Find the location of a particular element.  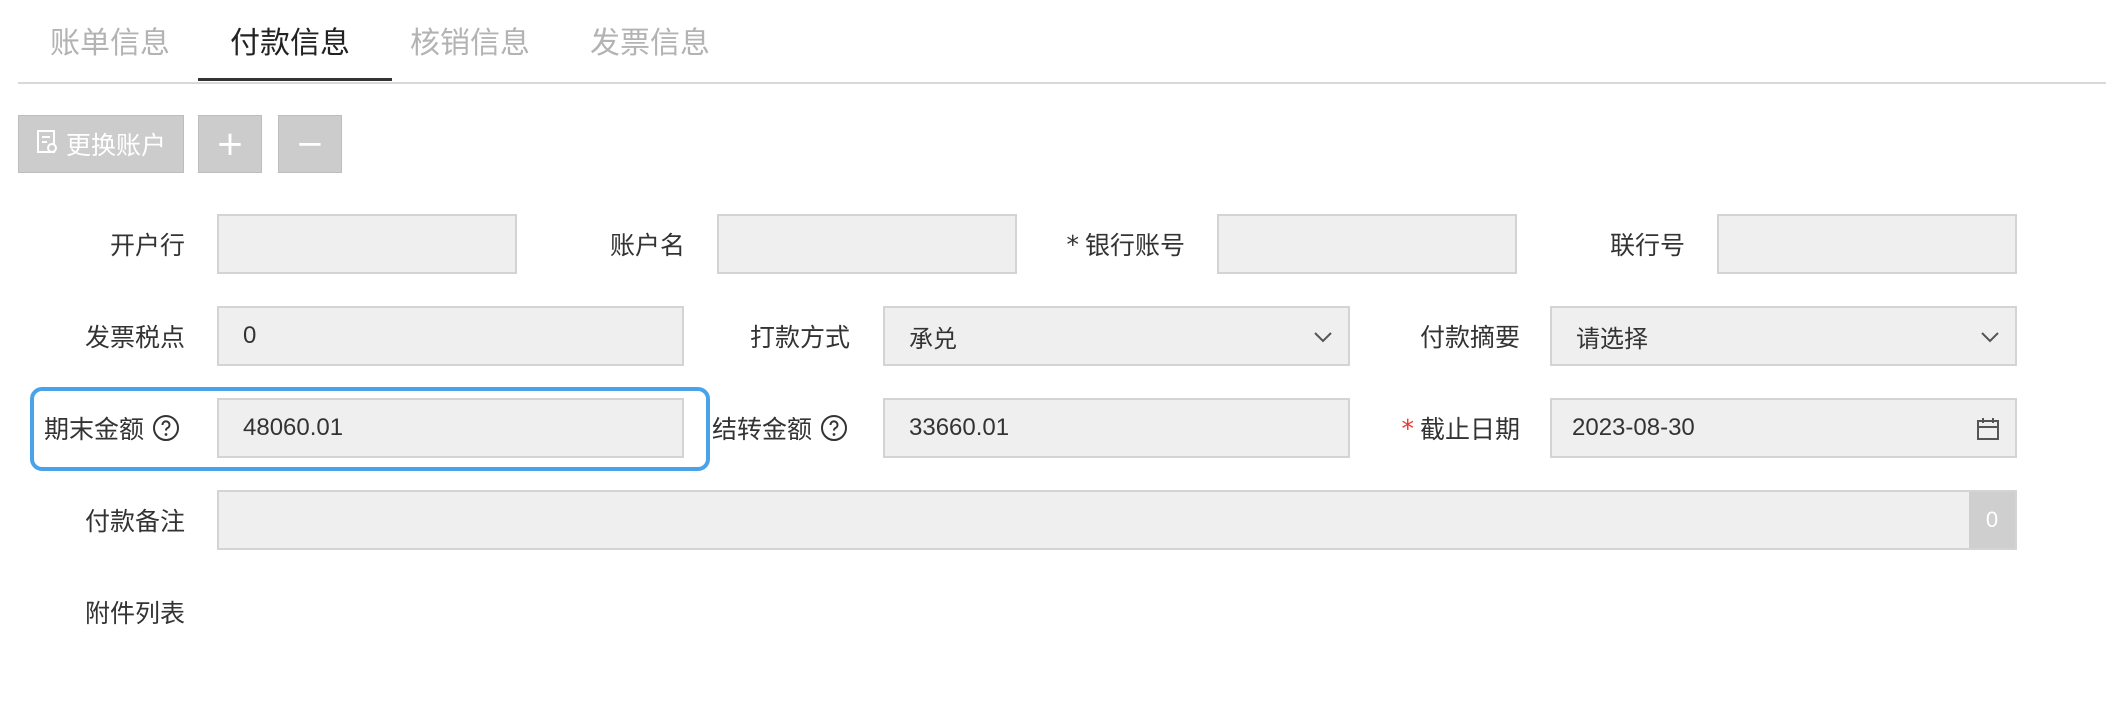

add-button: + is located at coordinates (230, 144).